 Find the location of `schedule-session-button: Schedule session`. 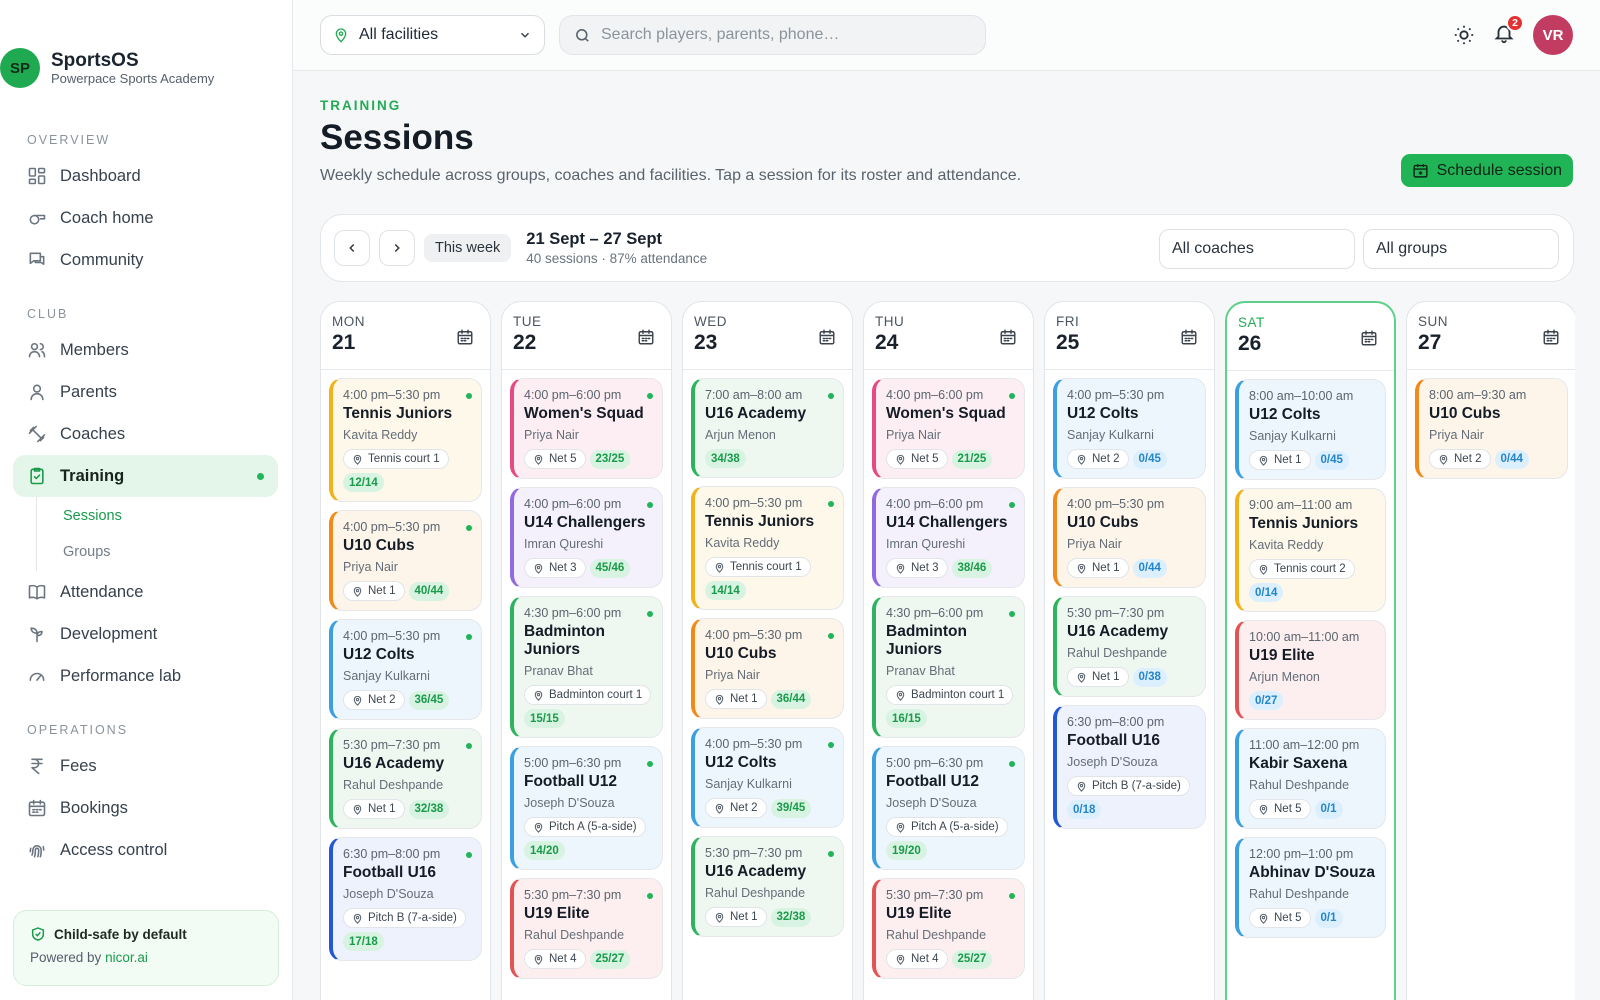

schedule-session-button: Schedule session is located at coordinates (1486, 170).